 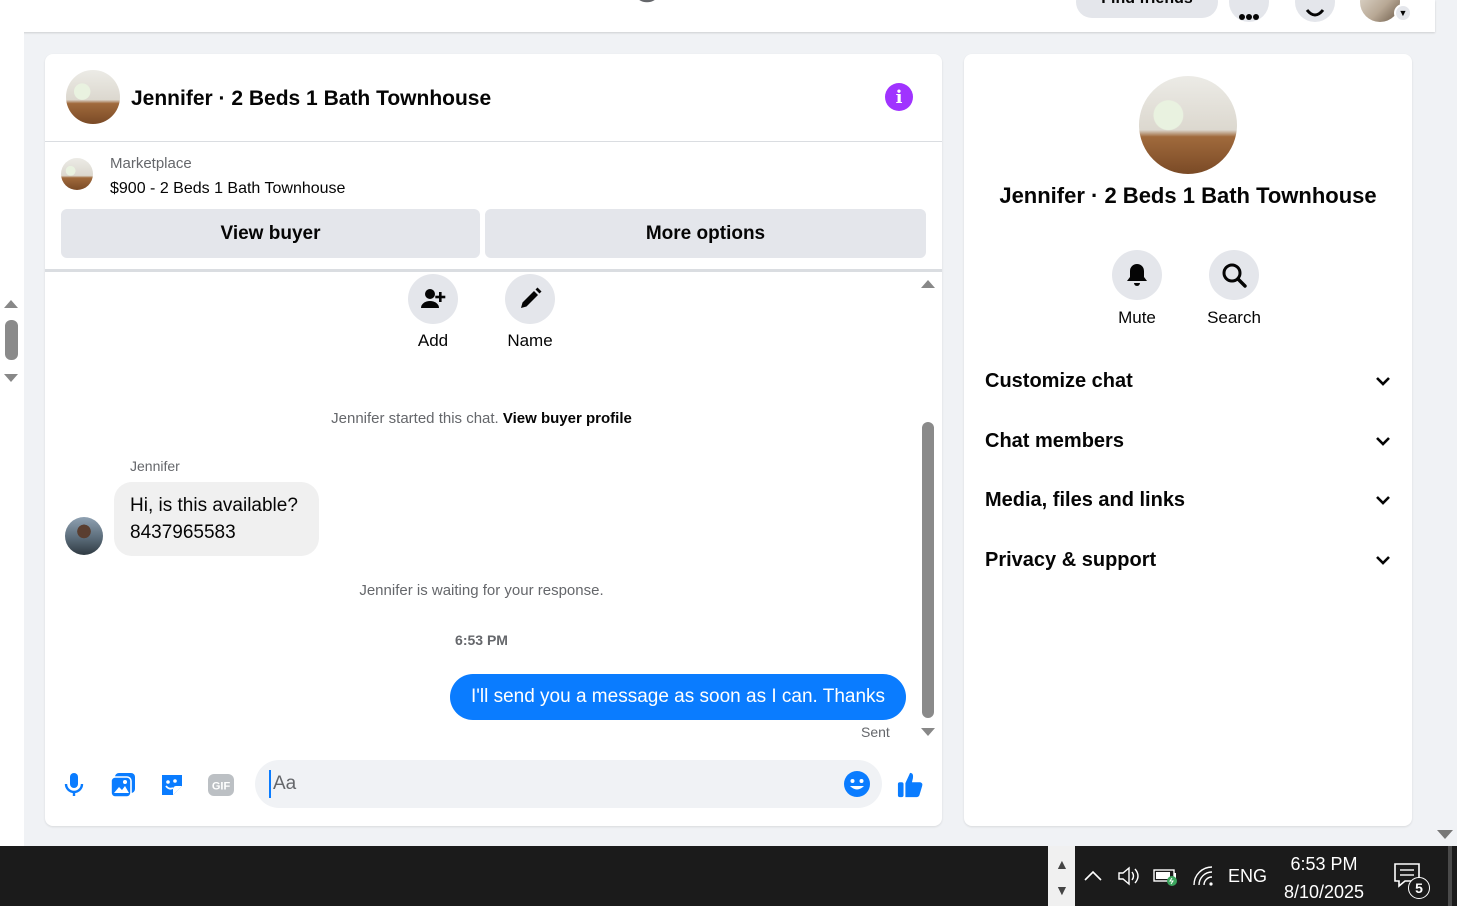 What do you see at coordinates (728, 876) in the screenshot?
I see `taskbar: ▲ ▼ ENG 6:53 PM 8/10/2025 5` at bounding box center [728, 876].